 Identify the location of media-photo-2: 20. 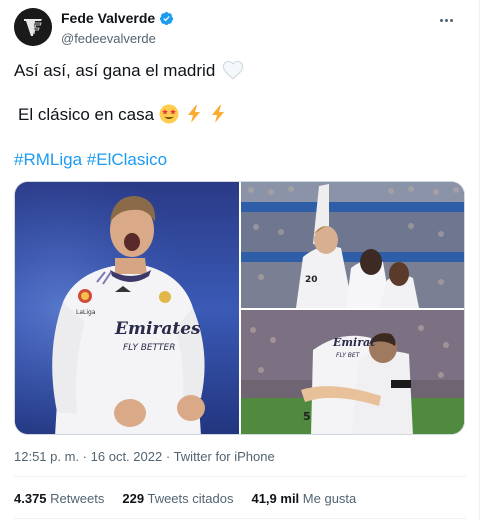
(352, 245).